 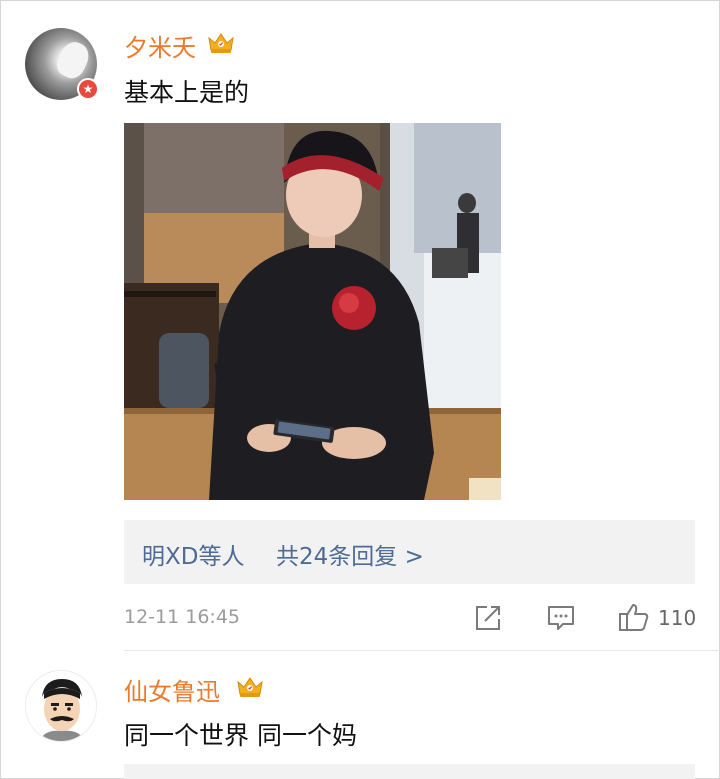 I want to click on avatar-image-paw, so click(x=73, y=60).